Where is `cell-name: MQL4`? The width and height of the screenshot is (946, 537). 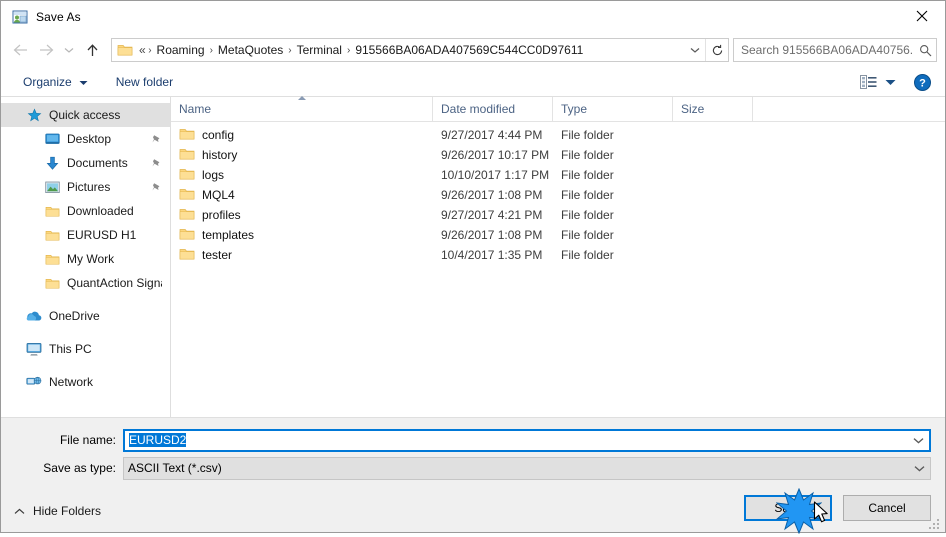 cell-name: MQL4 is located at coordinates (302, 195).